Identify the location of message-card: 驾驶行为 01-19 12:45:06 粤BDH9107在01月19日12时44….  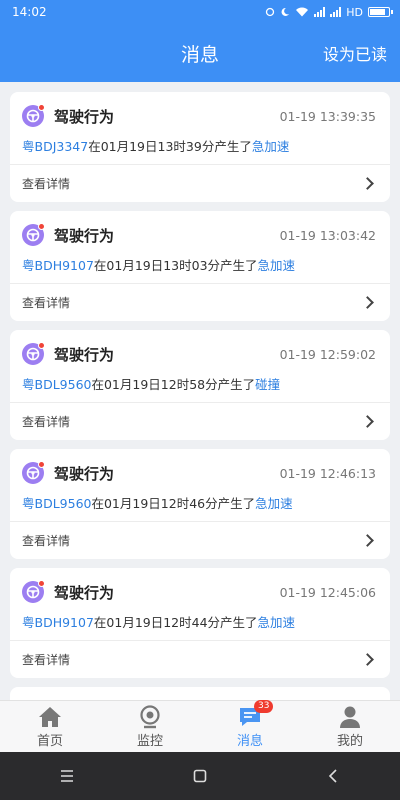
(200, 623).